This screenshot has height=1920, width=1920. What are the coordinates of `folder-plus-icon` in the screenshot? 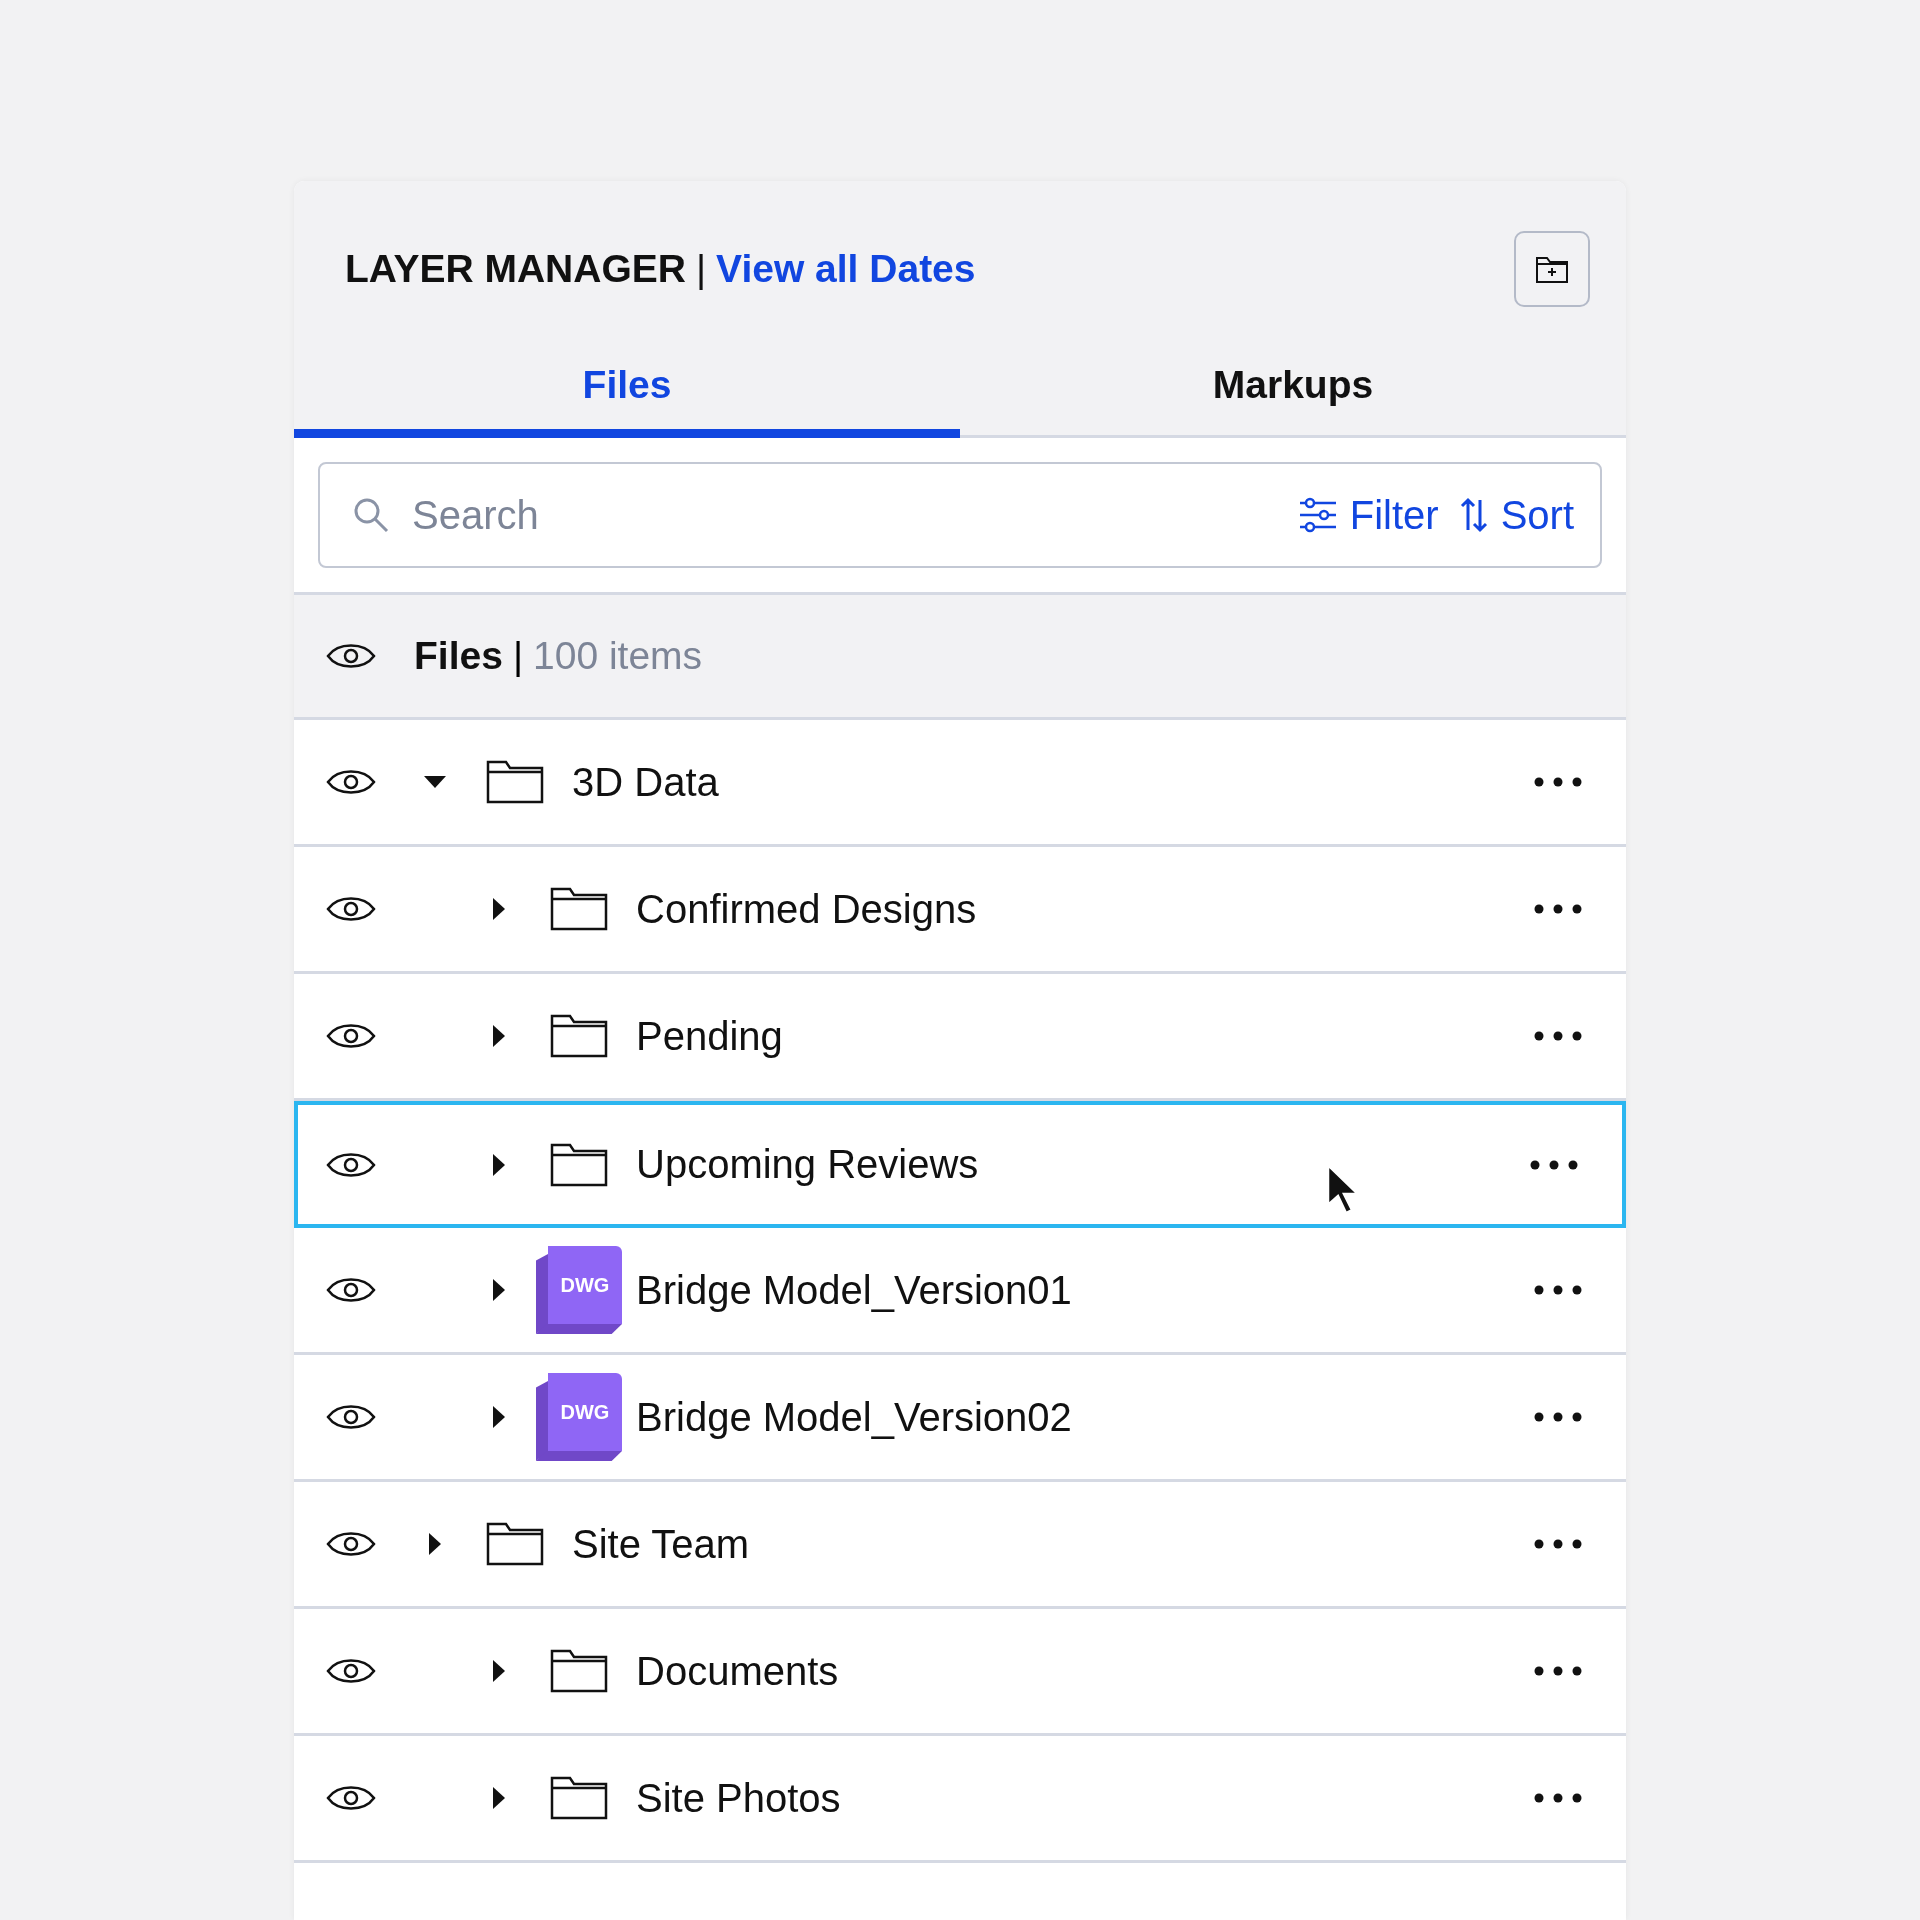 It's located at (1552, 269).